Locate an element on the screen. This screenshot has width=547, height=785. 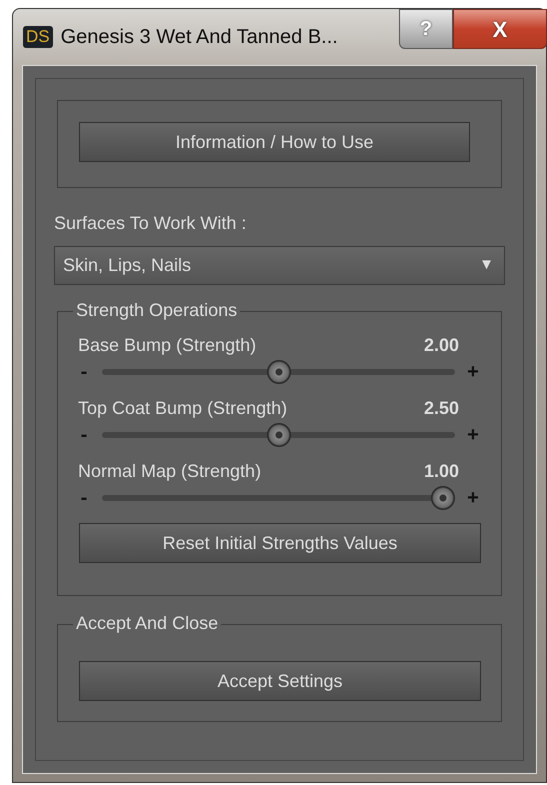
slider-label: Base Bump (Strength) is located at coordinates (167, 345).